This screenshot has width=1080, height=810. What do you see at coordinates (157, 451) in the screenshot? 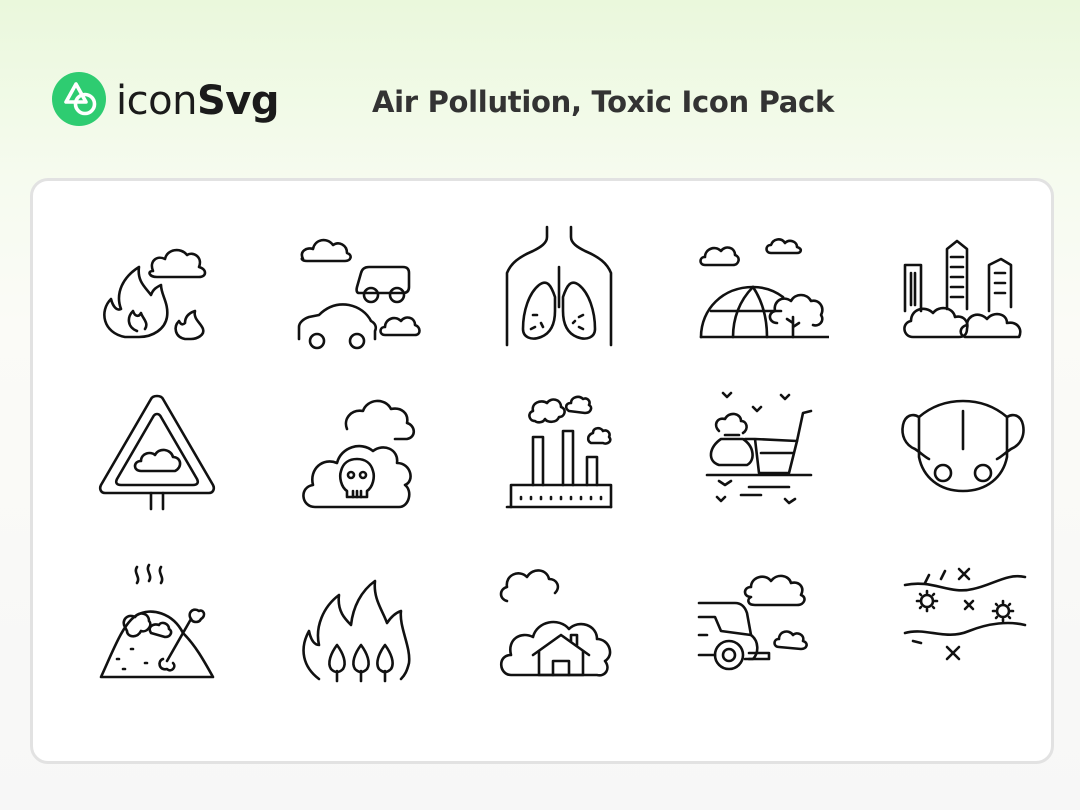
I see `pollution-warning-sign-icon` at bounding box center [157, 451].